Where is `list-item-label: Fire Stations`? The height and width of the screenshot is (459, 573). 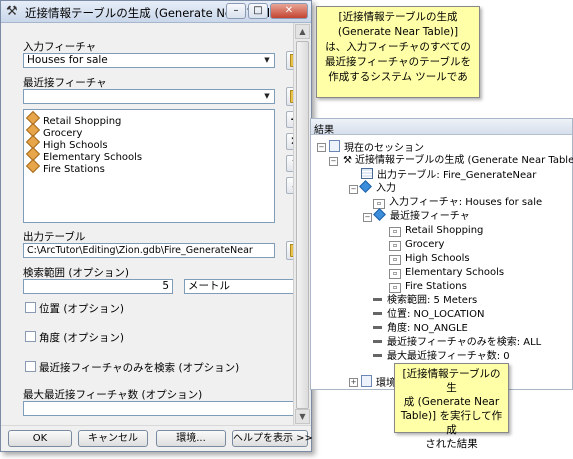 list-item-label: Fire Stations is located at coordinates (74, 169).